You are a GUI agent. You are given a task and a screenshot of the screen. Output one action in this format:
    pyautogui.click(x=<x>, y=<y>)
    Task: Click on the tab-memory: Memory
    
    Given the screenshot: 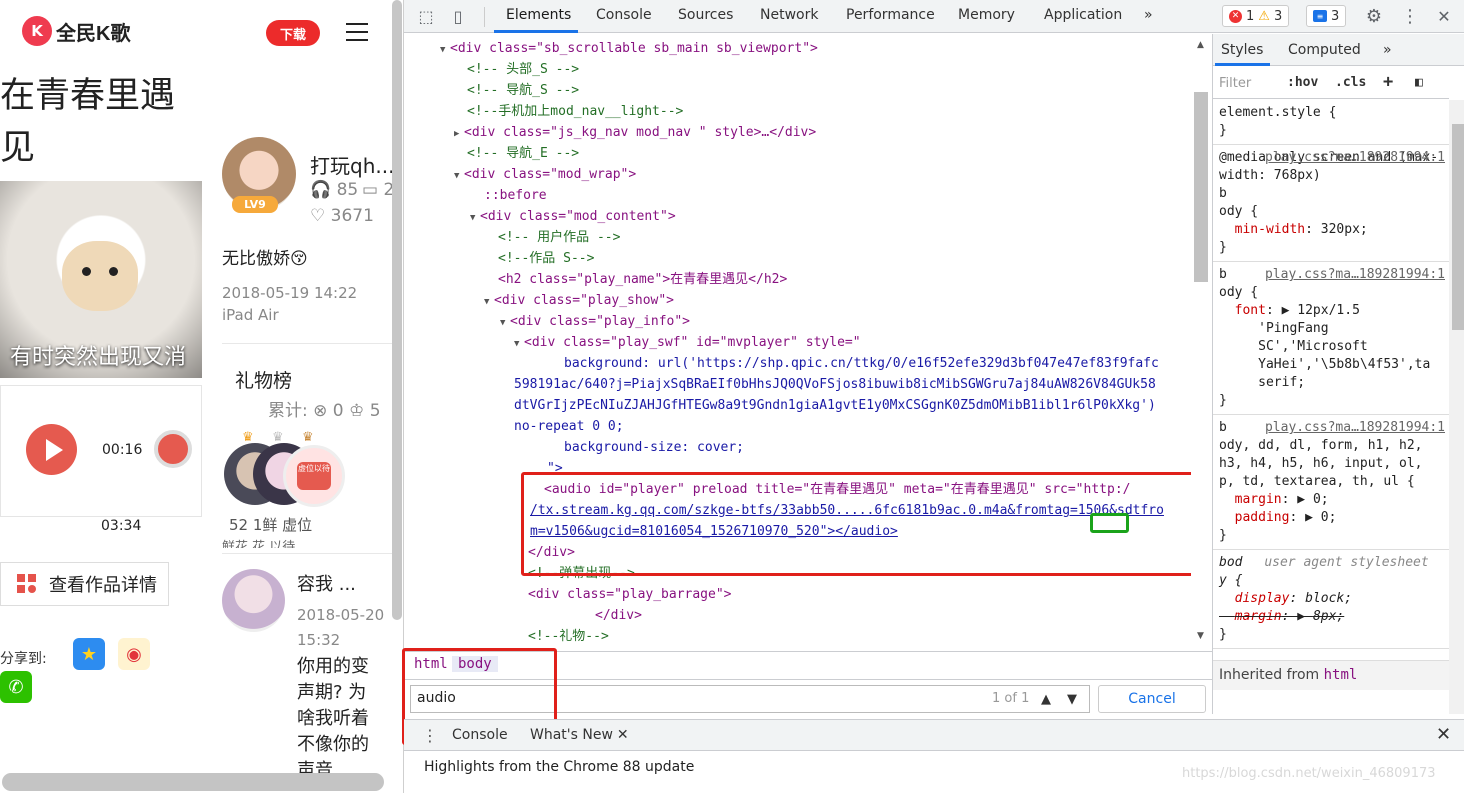 What is the action you would take?
    pyautogui.click(x=986, y=15)
    